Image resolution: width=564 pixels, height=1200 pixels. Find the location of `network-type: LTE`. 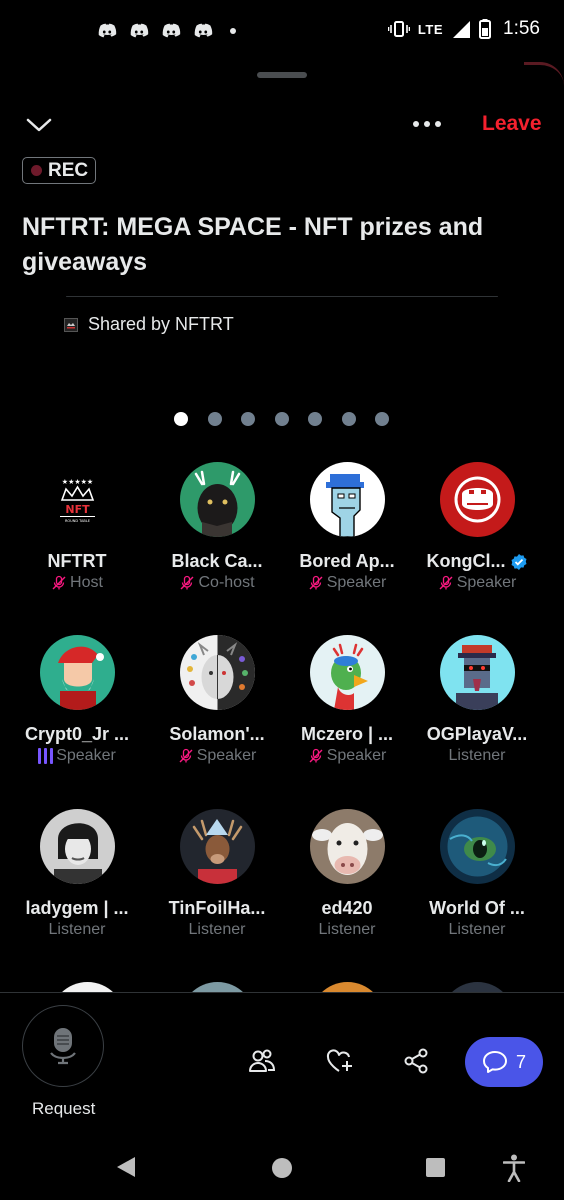

network-type: LTE is located at coordinates (430, 29).